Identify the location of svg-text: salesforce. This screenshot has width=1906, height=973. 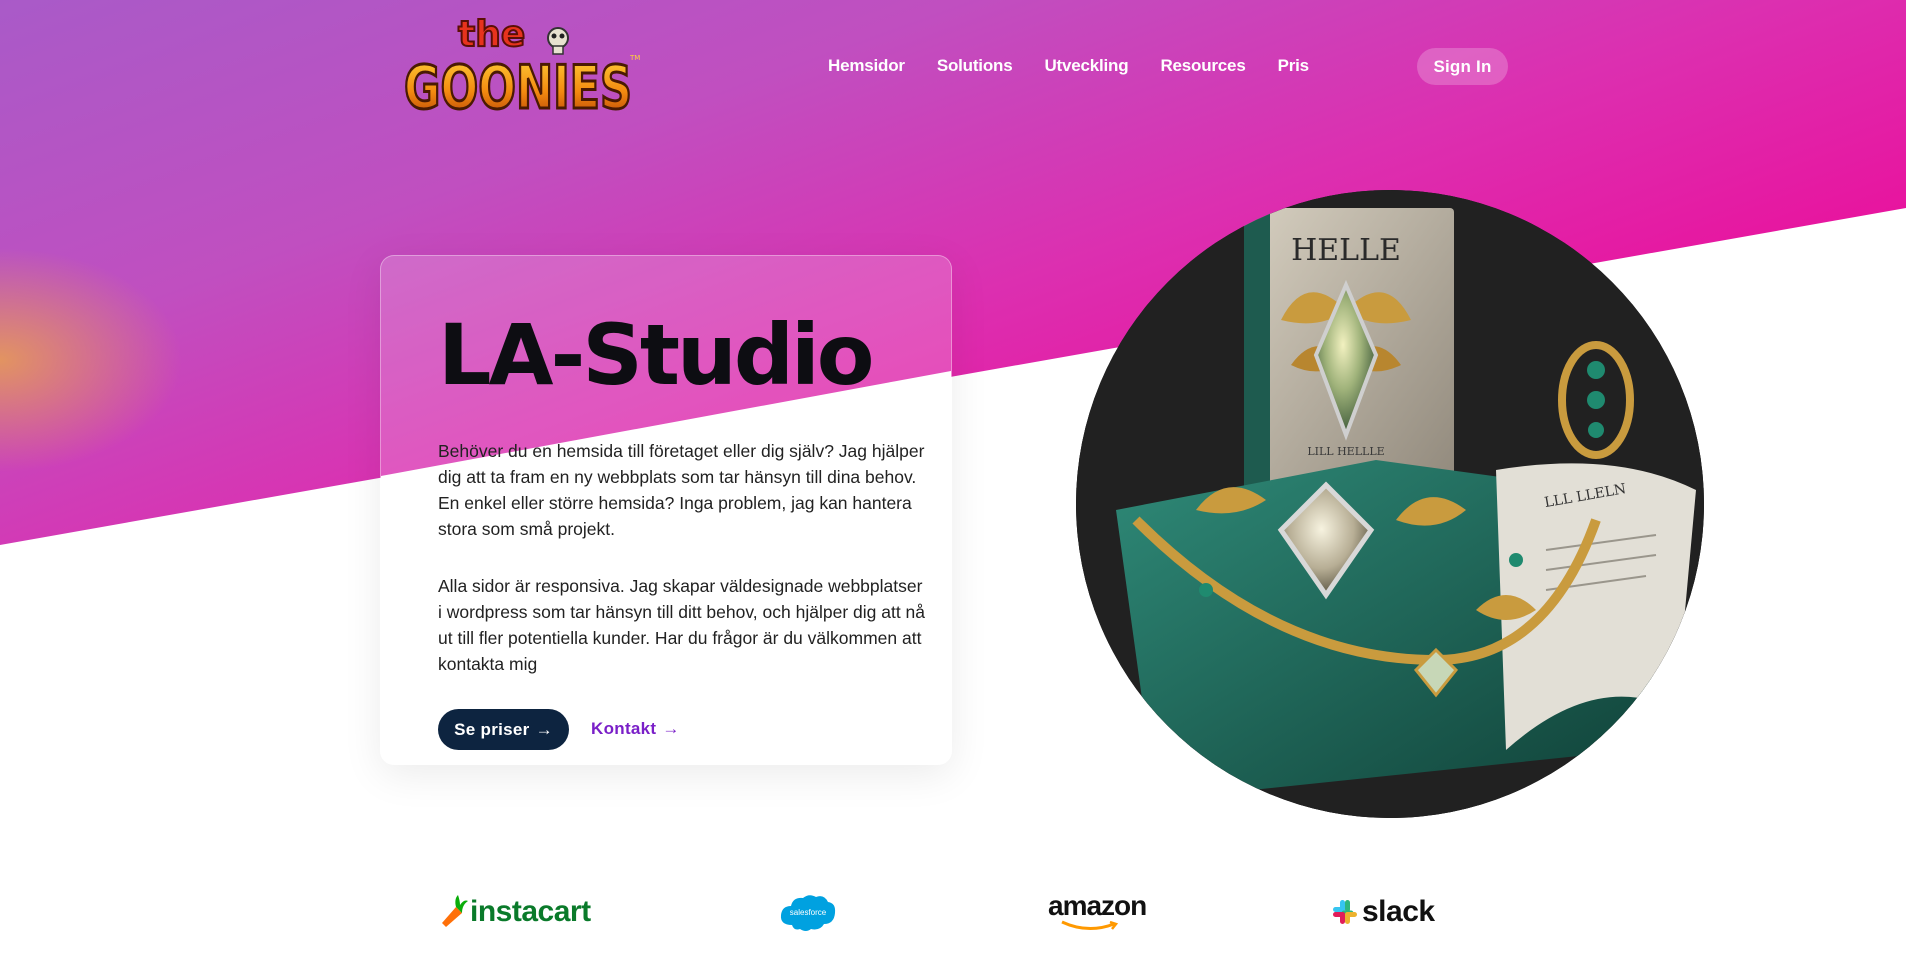
(808, 912).